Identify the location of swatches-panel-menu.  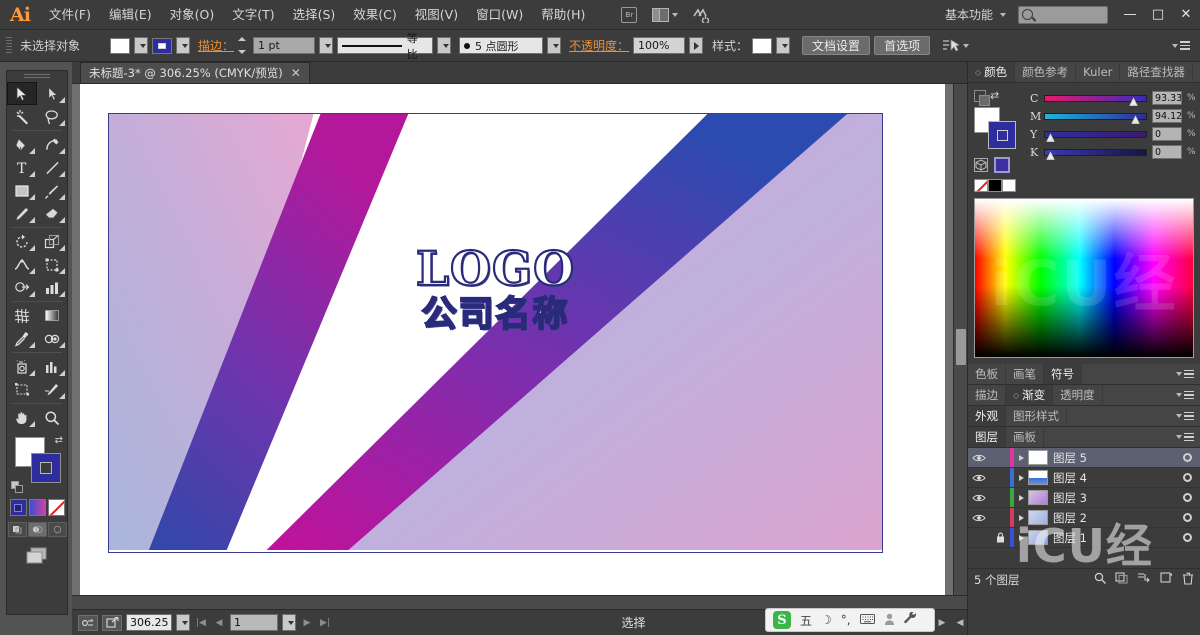
(1183, 374).